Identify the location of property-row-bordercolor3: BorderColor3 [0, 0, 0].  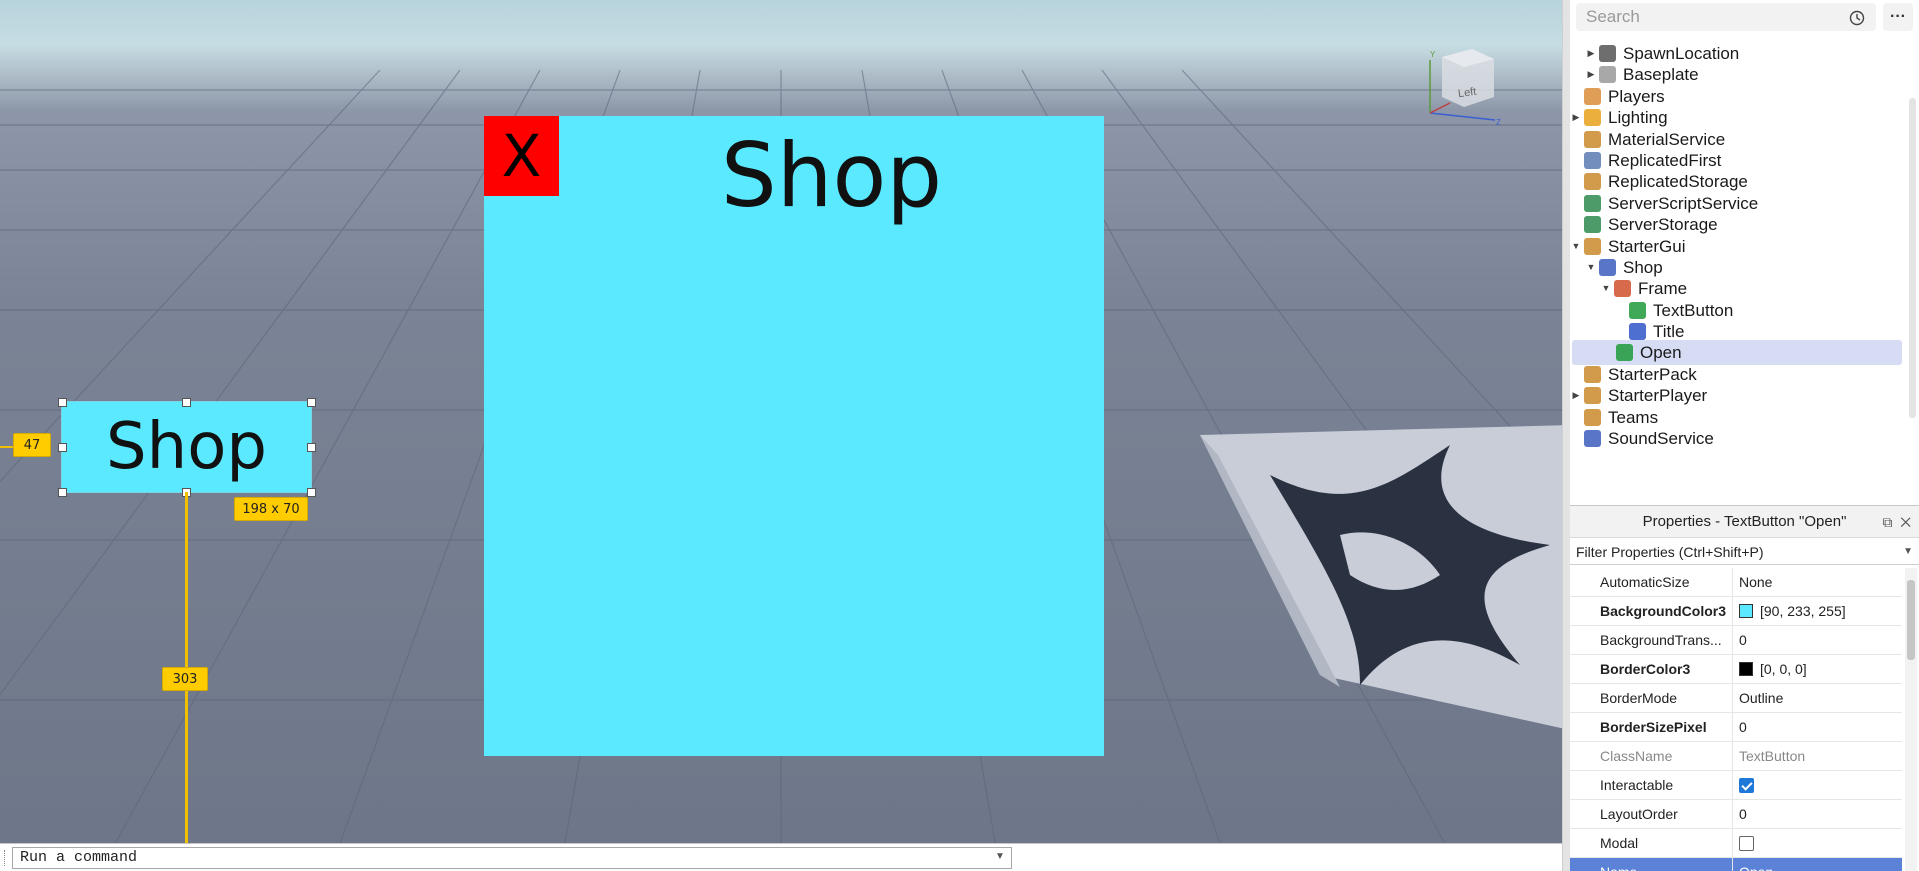
(1736, 669).